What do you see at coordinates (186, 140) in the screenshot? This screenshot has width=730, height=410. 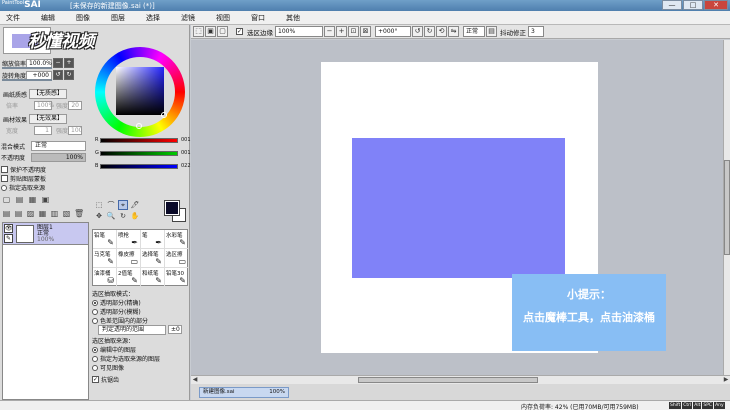 I see `red-value: 001` at bounding box center [186, 140].